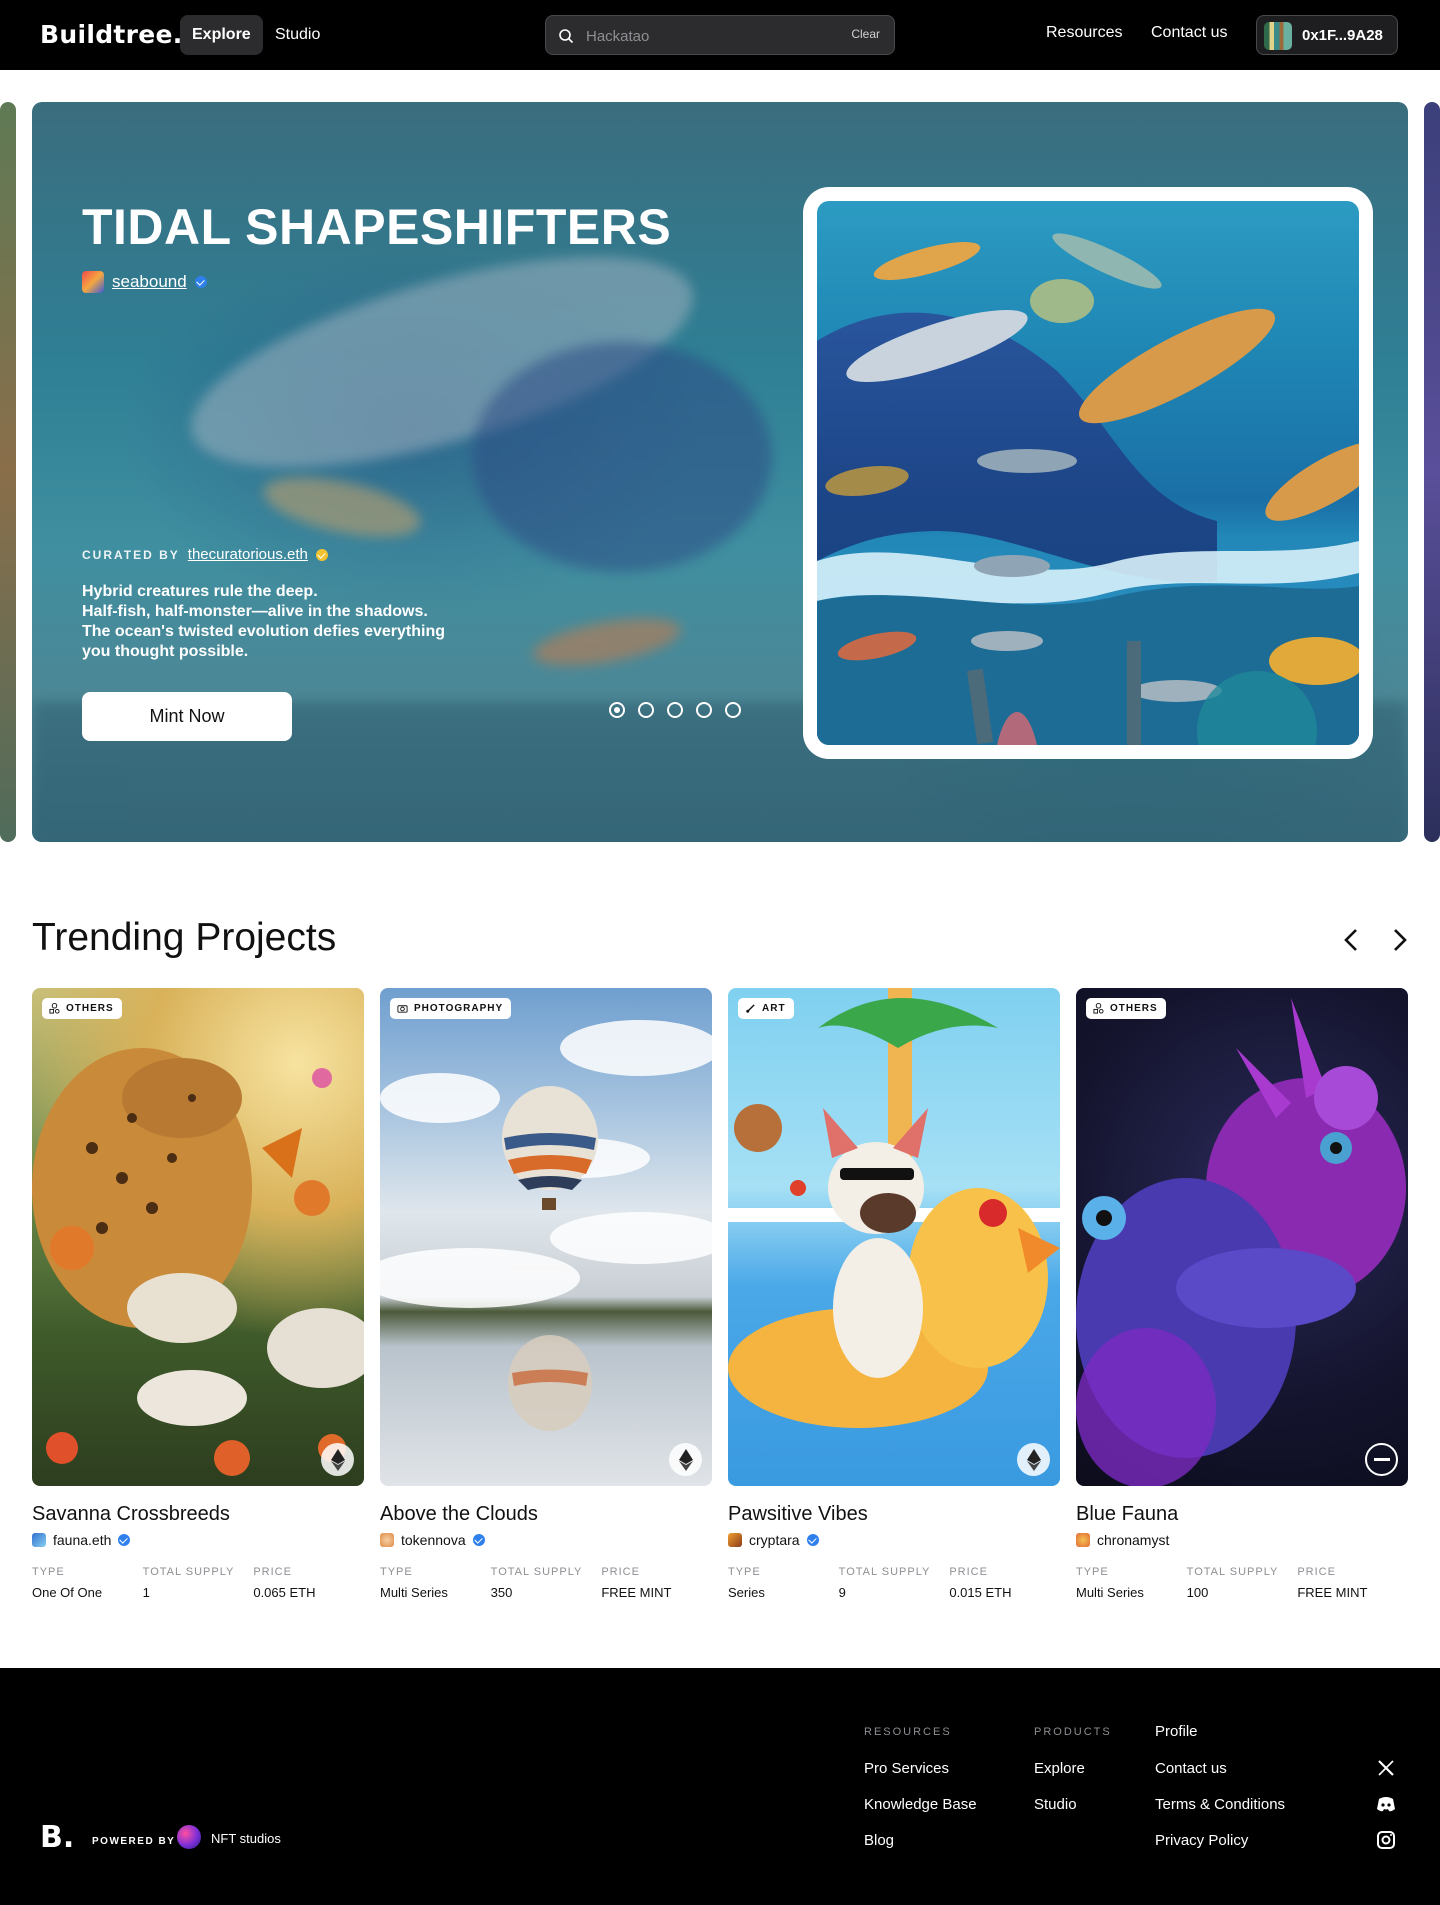 The width and height of the screenshot is (1440, 1905). What do you see at coordinates (111, 34) in the screenshot?
I see `brand-logo: Buildtree.` at bounding box center [111, 34].